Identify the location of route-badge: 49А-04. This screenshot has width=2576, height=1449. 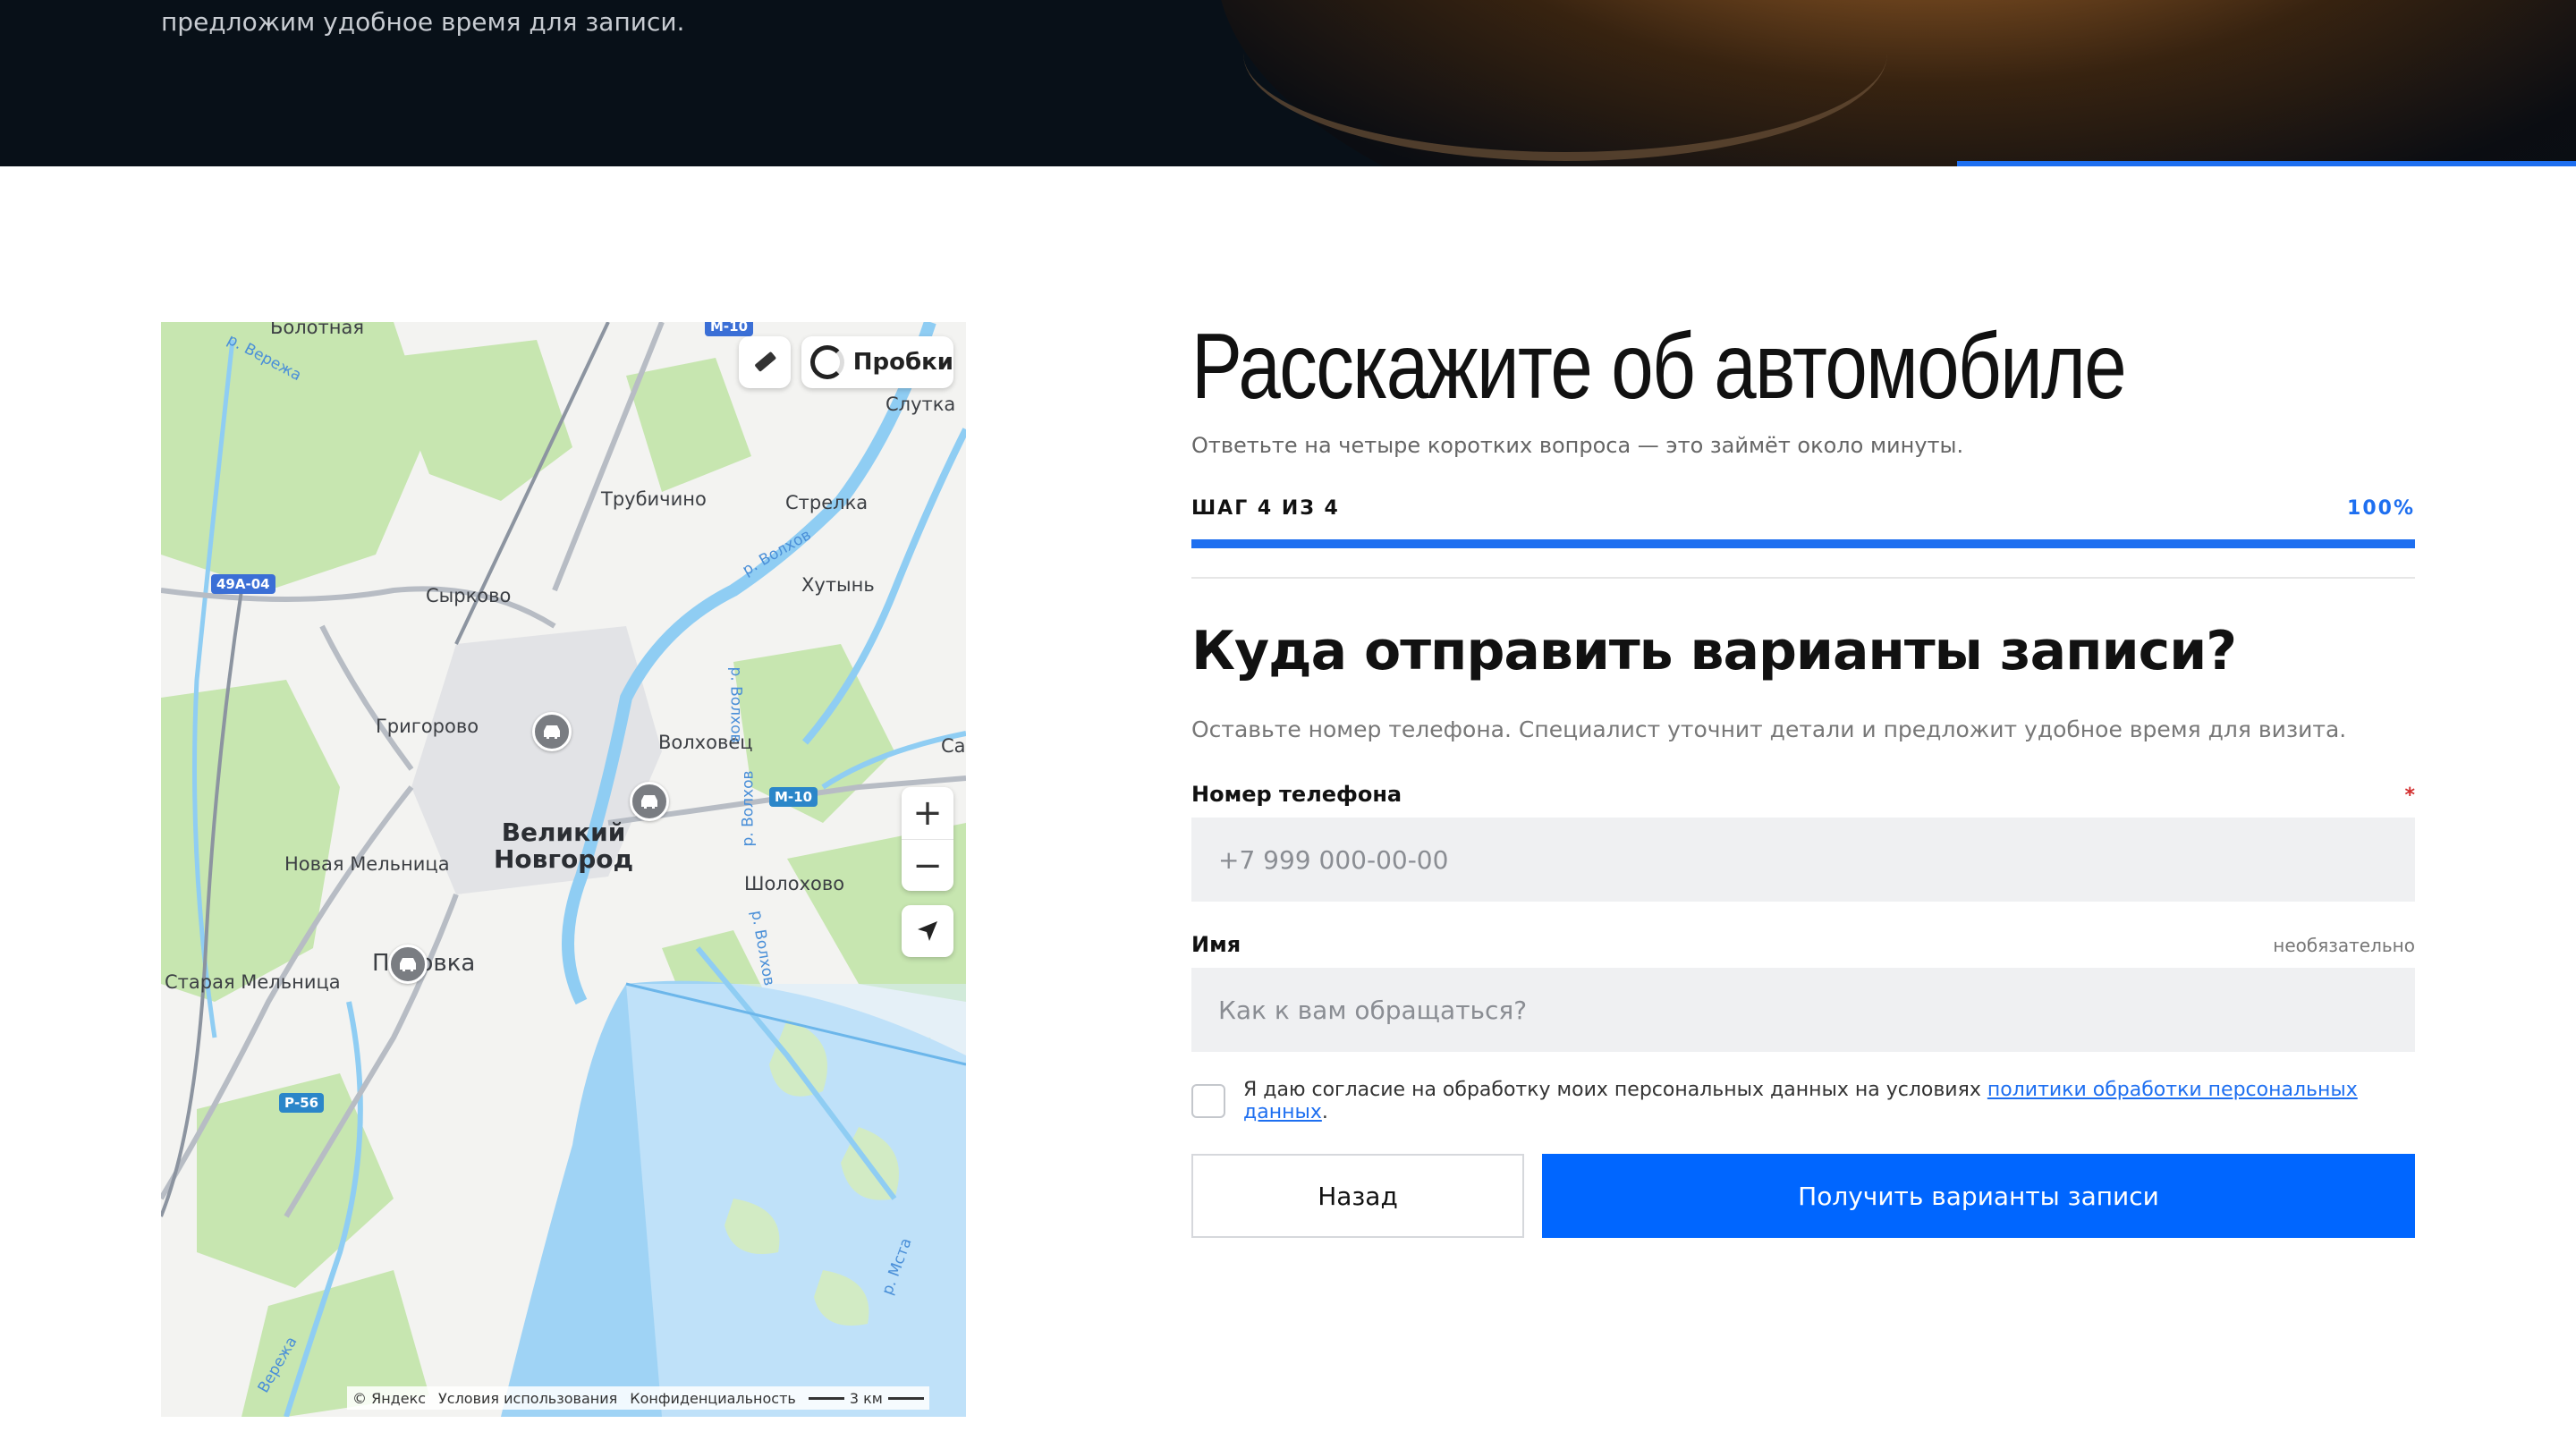
(243, 584).